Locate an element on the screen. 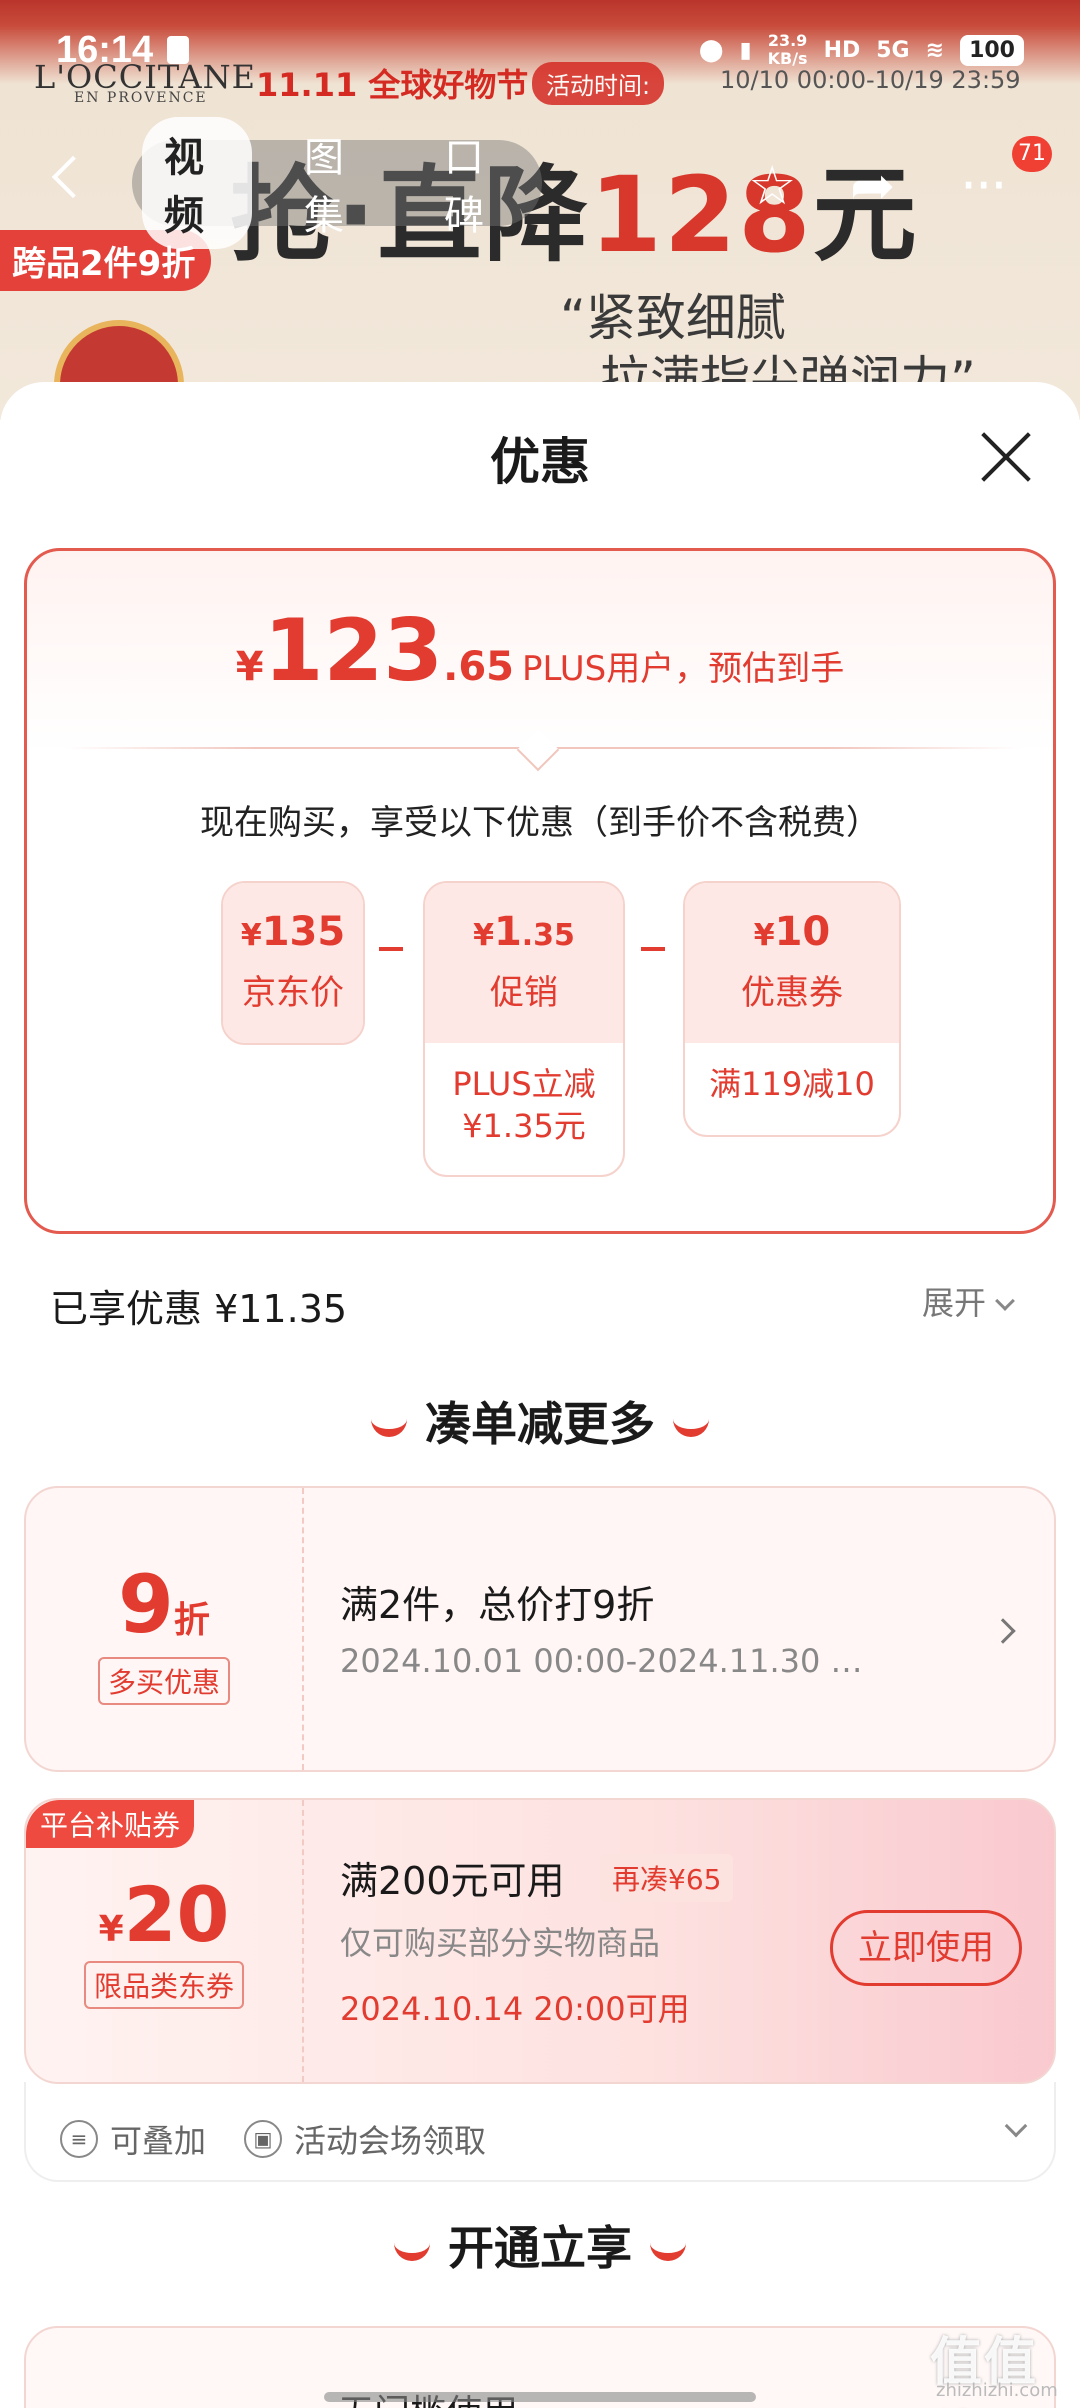 This screenshot has height=2408, width=1080. estimated-price: ¥123.65 PLUS用户，预估到手 is located at coordinates (540, 651).